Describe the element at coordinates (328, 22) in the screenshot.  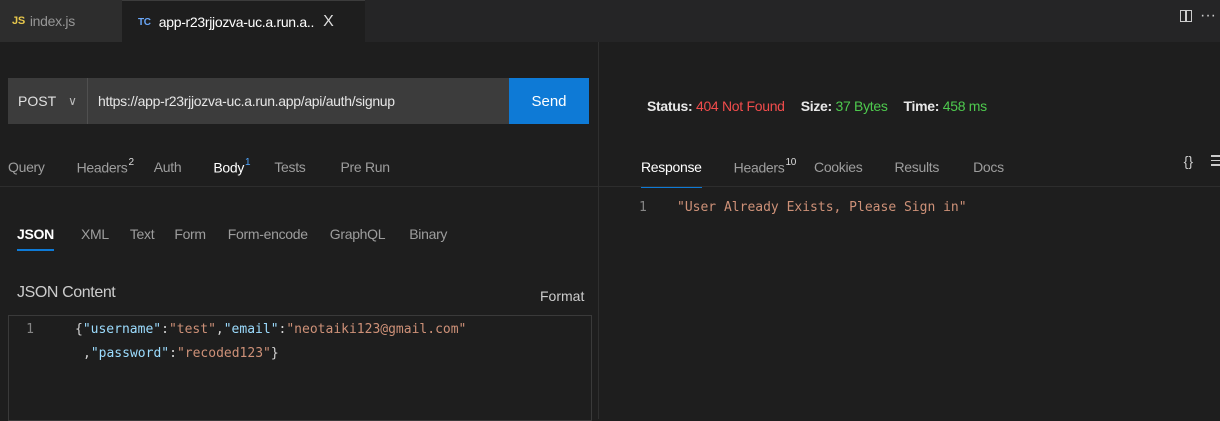
I see `close-icon: X` at that location.